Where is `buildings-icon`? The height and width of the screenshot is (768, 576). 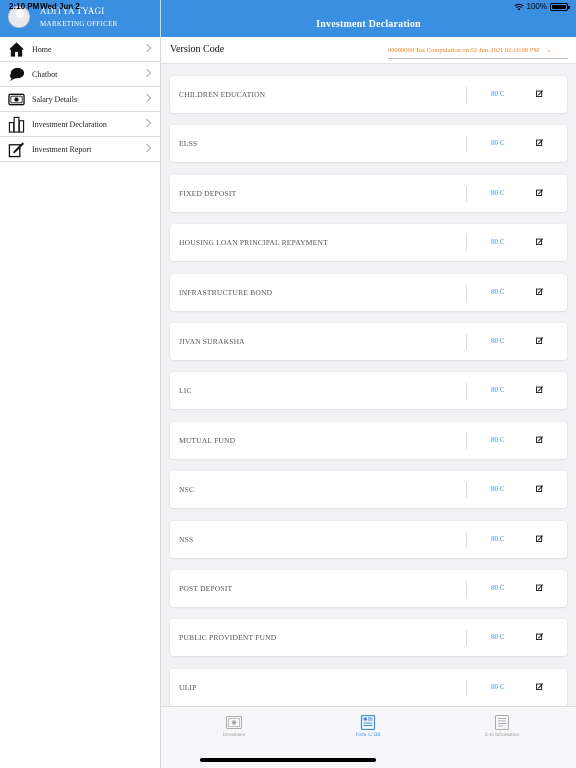
buildings-icon is located at coordinates (16, 124).